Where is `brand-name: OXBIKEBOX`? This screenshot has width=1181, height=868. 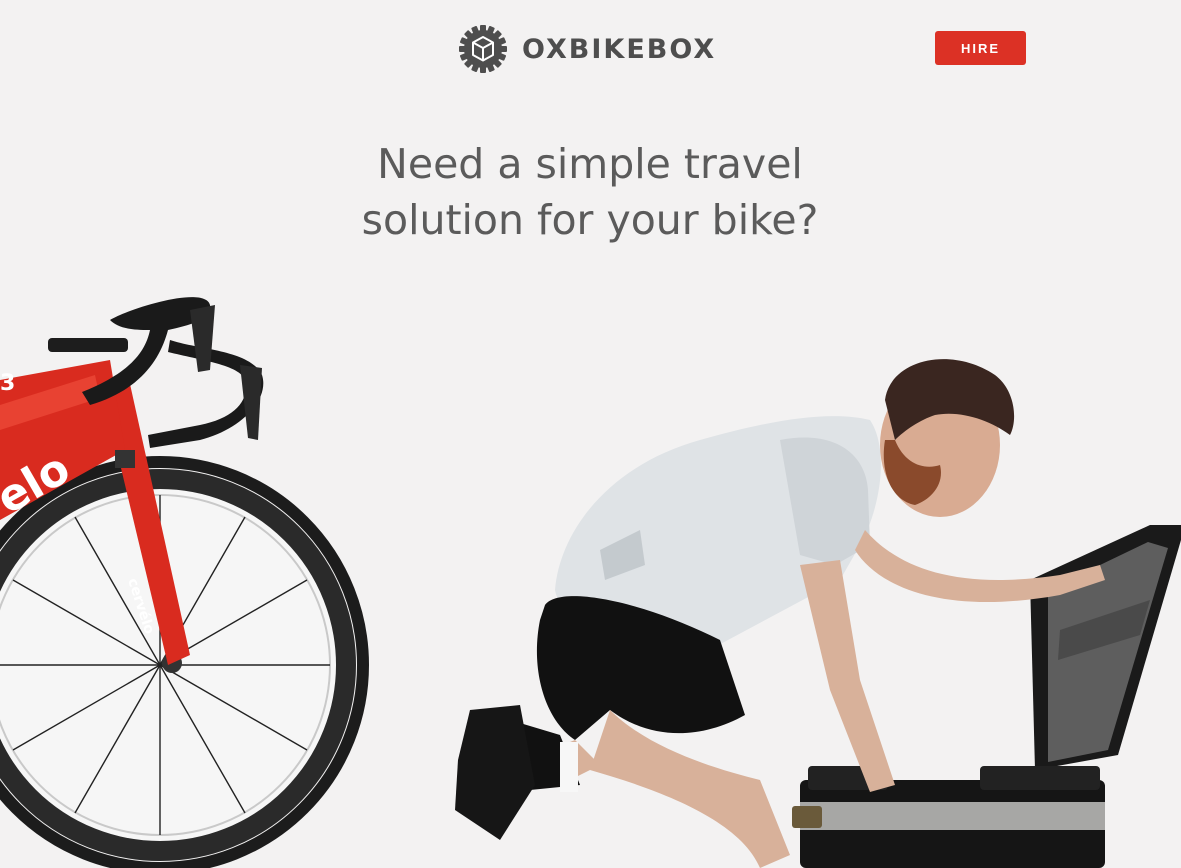 brand-name: OXBIKEBOX is located at coordinates (619, 49).